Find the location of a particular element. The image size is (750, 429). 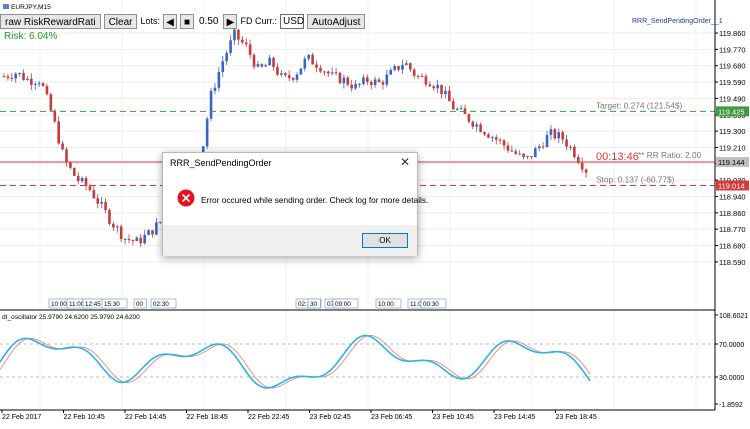

price-axis-label: 118.770 is located at coordinates (732, 229).